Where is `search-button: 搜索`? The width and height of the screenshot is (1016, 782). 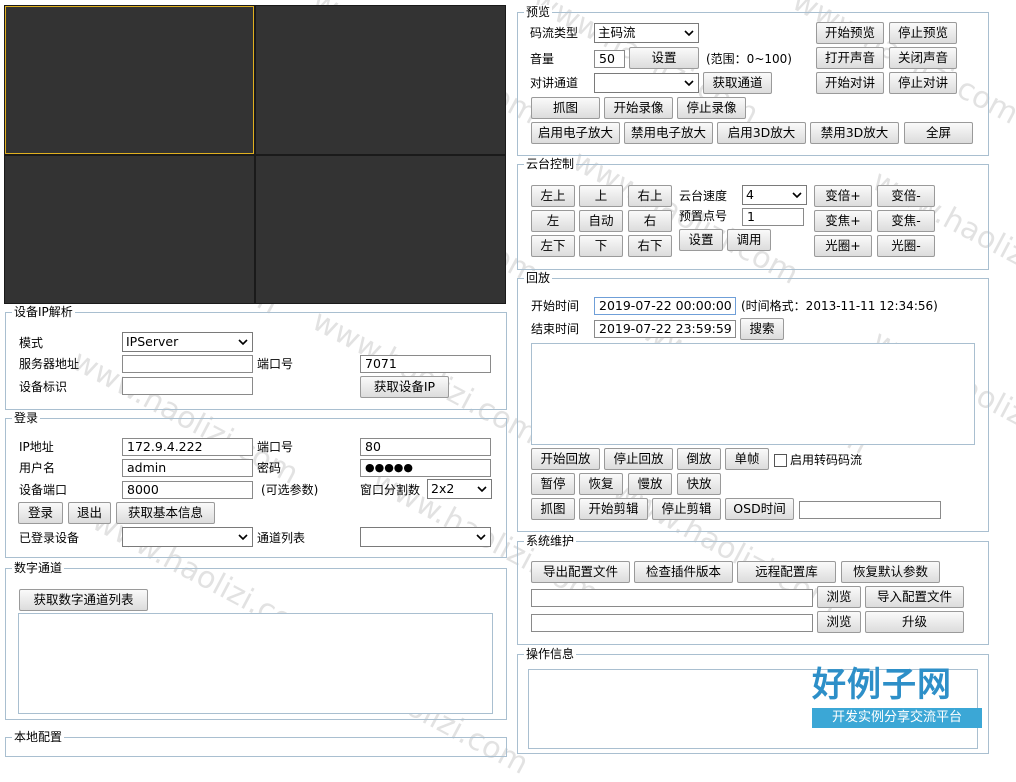 search-button: 搜索 is located at coordinates (762, 329).